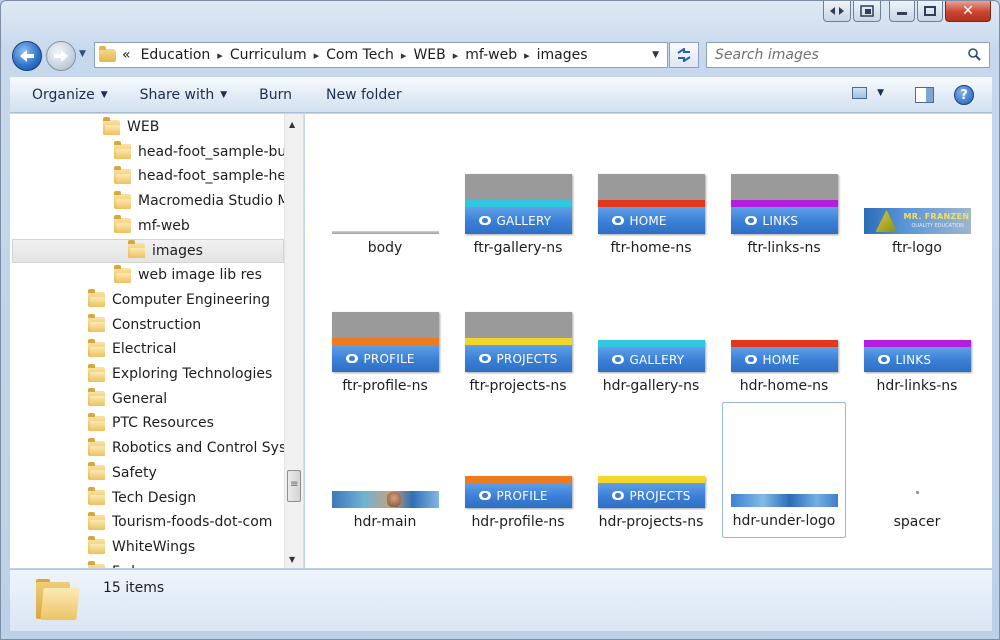  What do you see at coordinates (122, 473) in the screenshot?
I see `tree-item: Safety` at bounding box center [122, 473].